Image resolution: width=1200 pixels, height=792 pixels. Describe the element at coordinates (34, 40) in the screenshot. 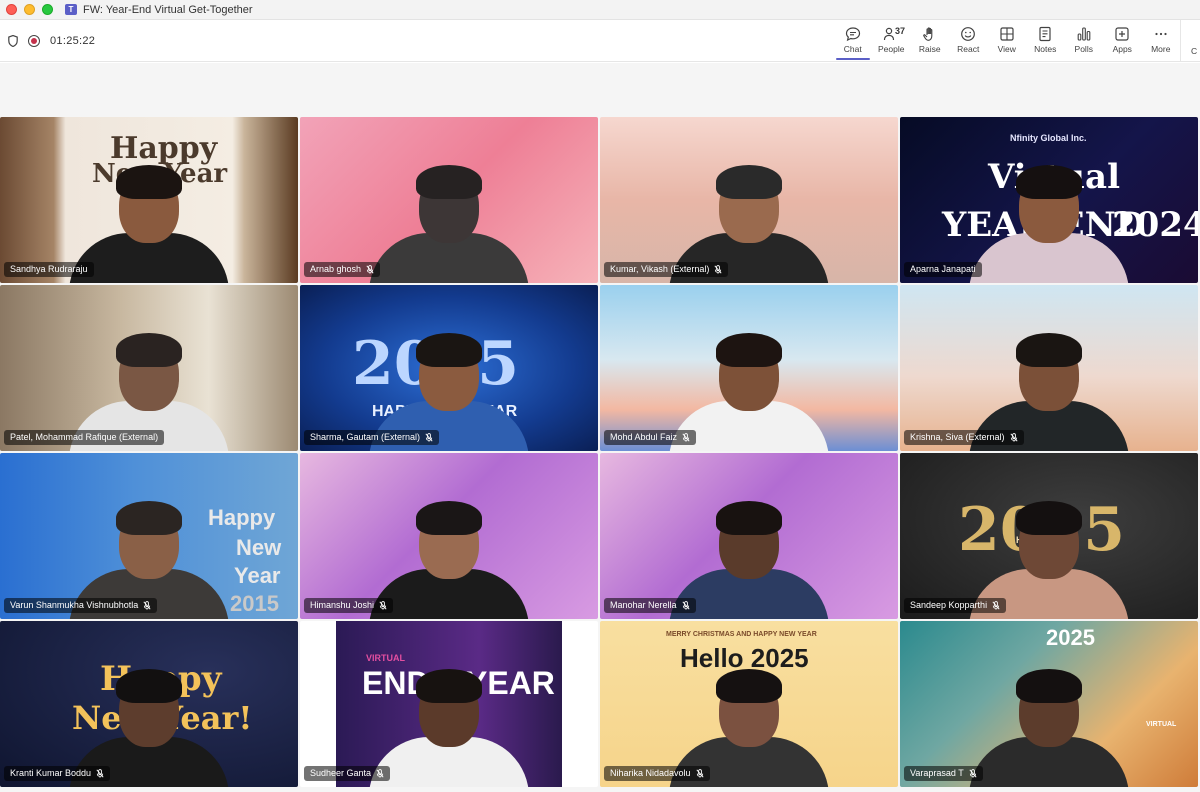

I see `recording-icon` at that location.